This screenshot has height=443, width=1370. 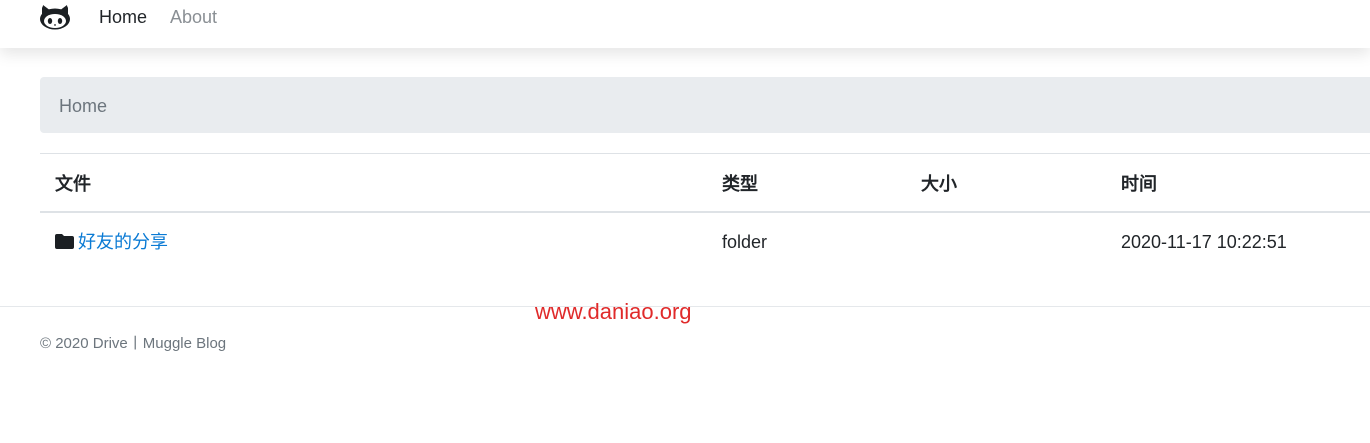 What do you see at coordinates (73, 184) in the screenshot?
I see `column-header-file: 文件` at bounding box center [73, 184].